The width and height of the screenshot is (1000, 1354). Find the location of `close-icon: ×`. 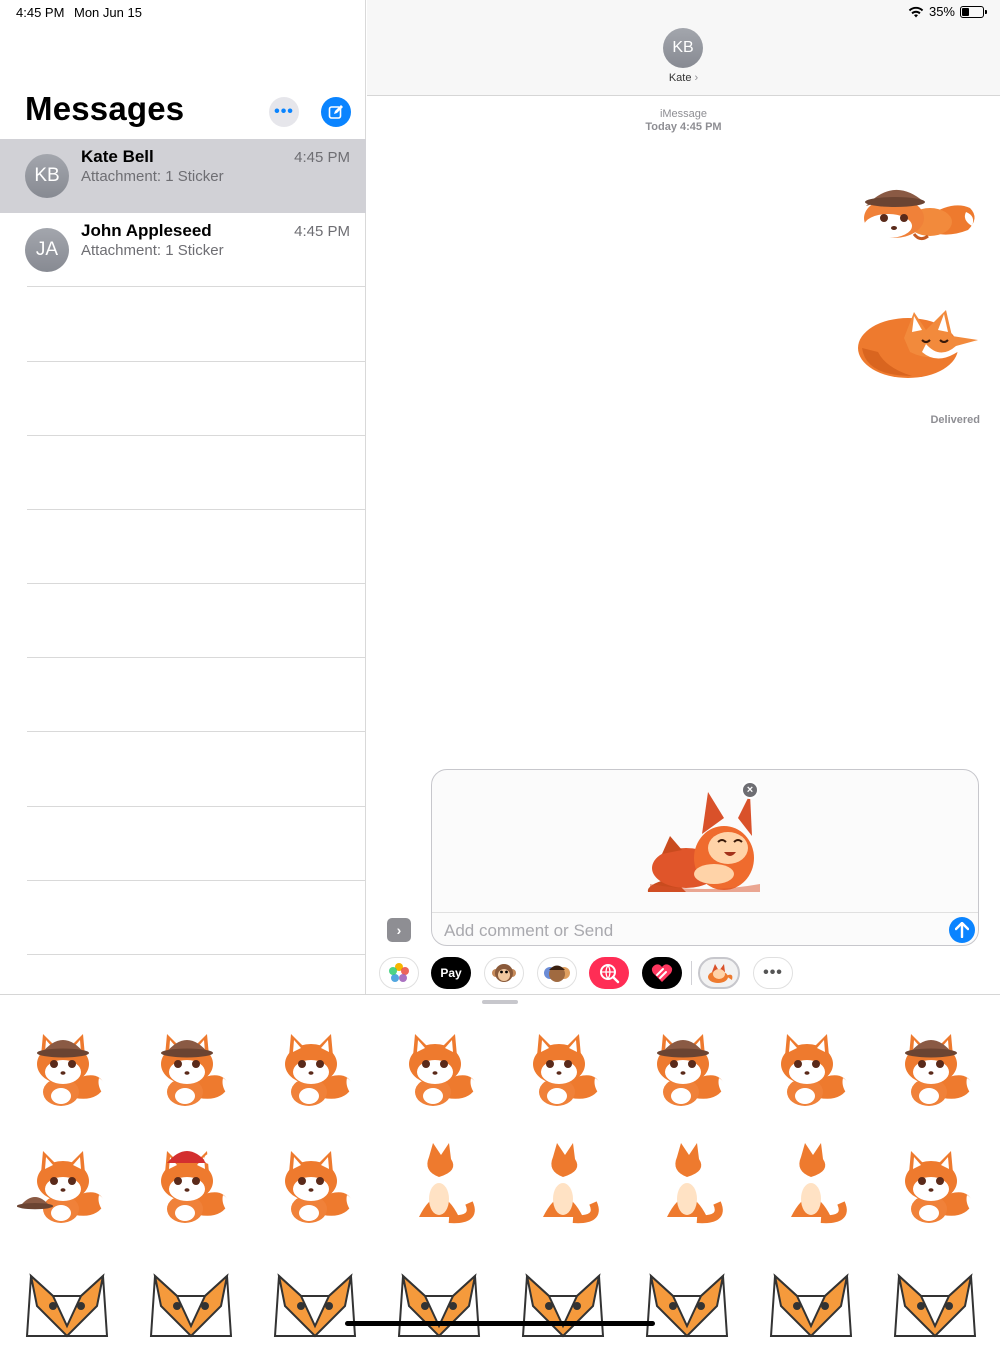

close-icon: × is located at coordinates (750, 790).